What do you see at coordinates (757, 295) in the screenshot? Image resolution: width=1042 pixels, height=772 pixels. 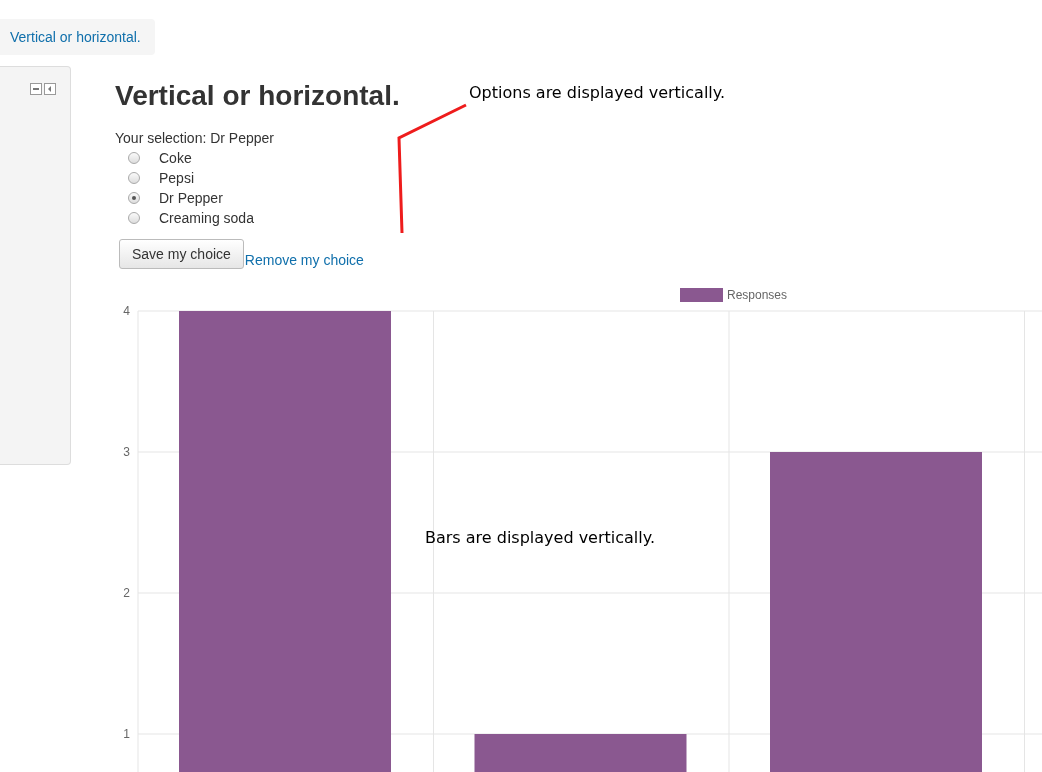 I see `legend-label: Responses` at bounding box center [757, 295].